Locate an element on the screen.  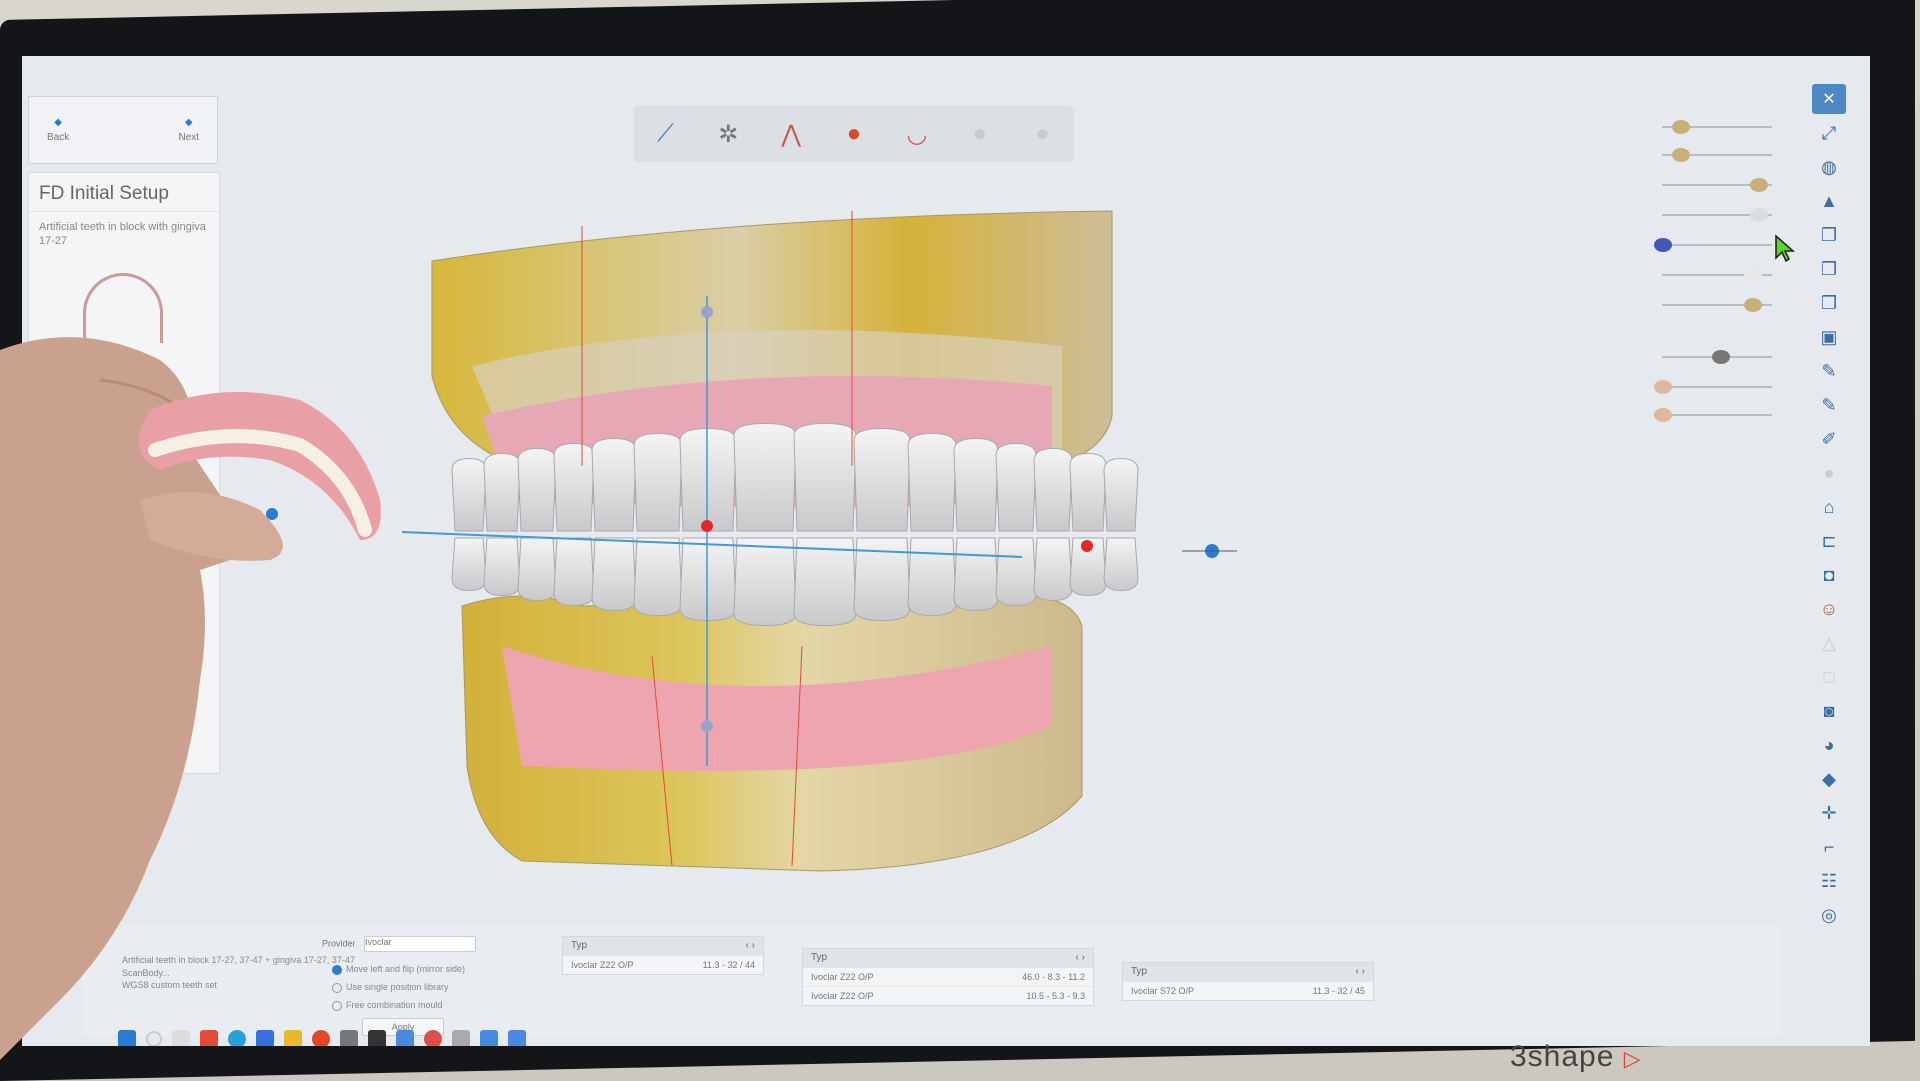
arrow-left-icon: ◆ is located at coordinates (58, 122).